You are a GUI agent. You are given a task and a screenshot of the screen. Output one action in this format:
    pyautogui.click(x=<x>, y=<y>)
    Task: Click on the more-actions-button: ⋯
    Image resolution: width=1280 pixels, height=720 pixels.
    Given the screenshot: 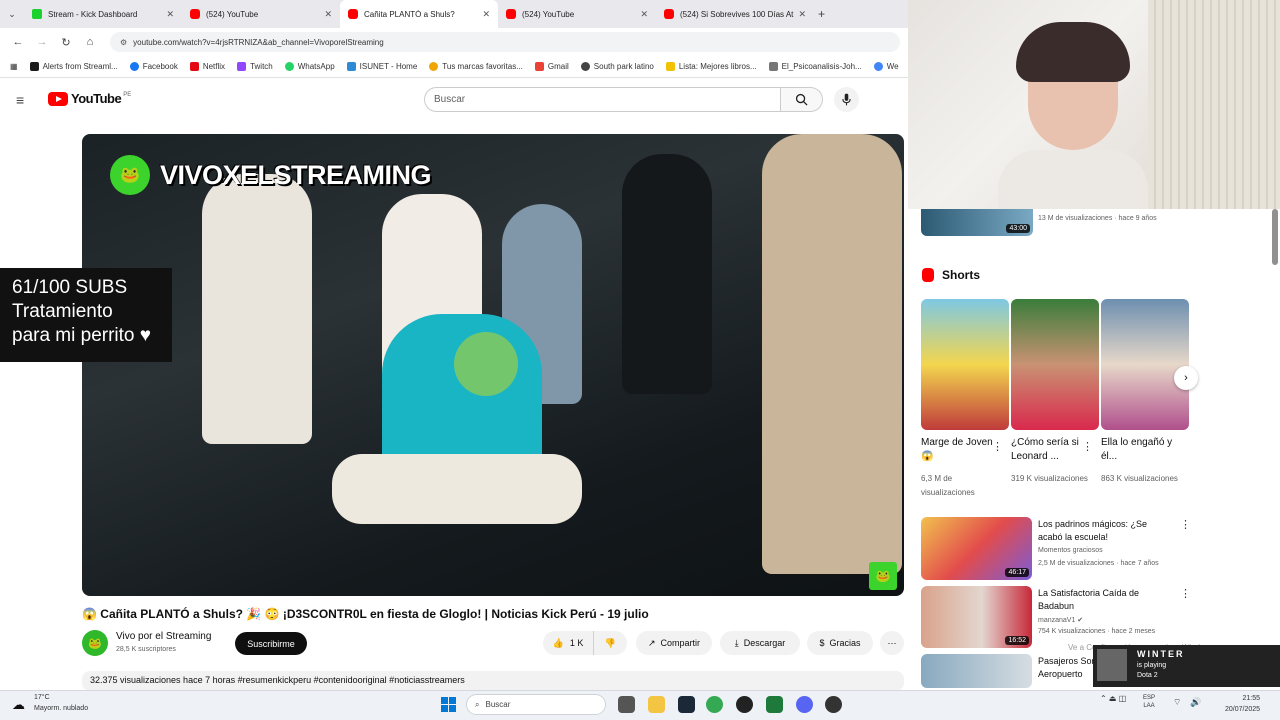 What is the action you would take?
    pyautogui.click(x=892, y=643)
    